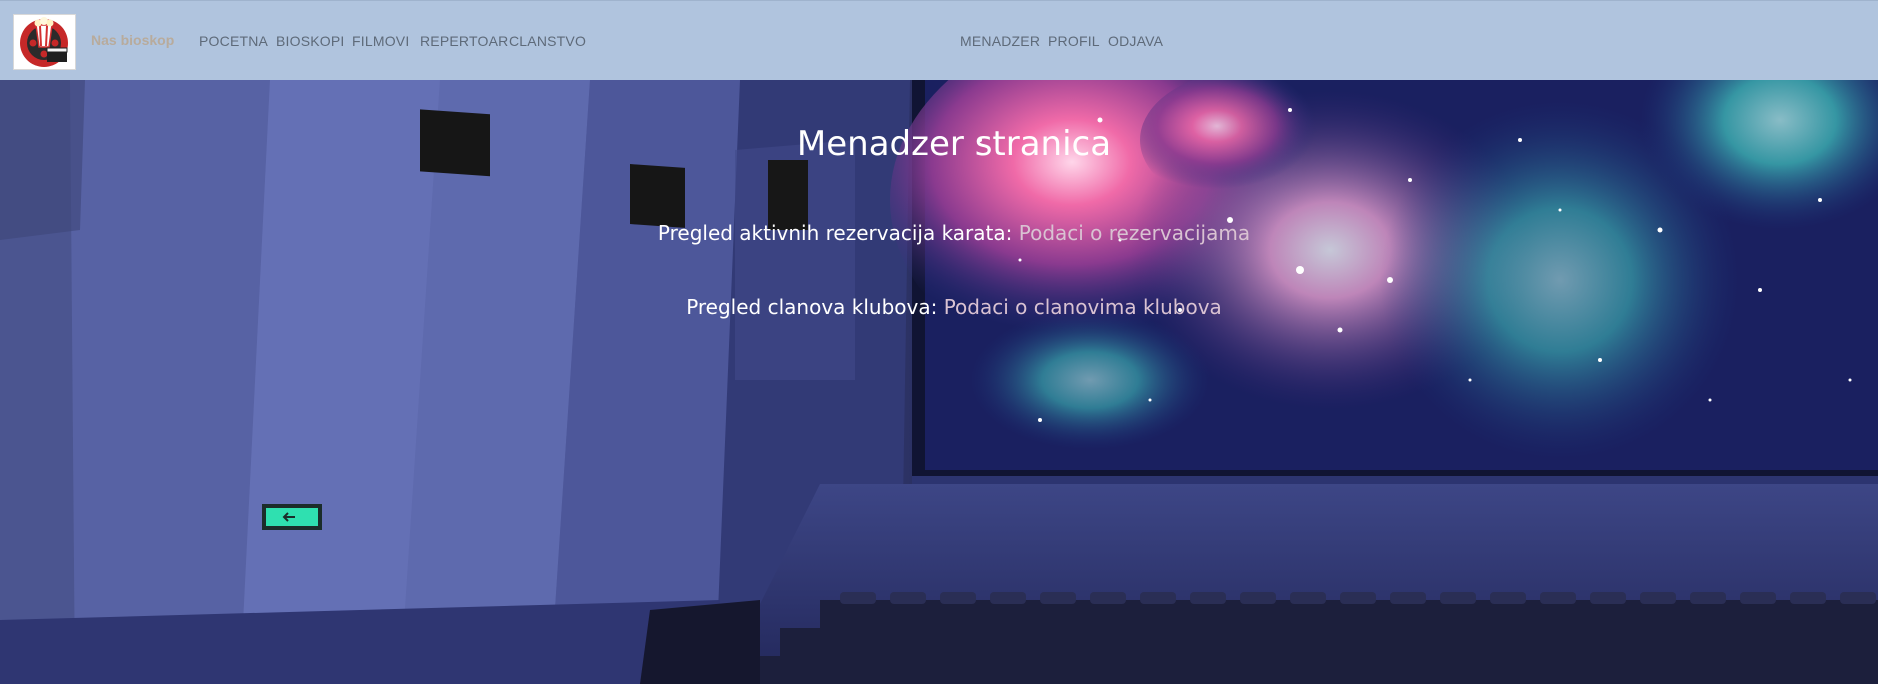 The width and height of the screenshot is (1878, 684). I want to click on nav-link-bioskopi: BIOSKOPI, so click(310, 41).